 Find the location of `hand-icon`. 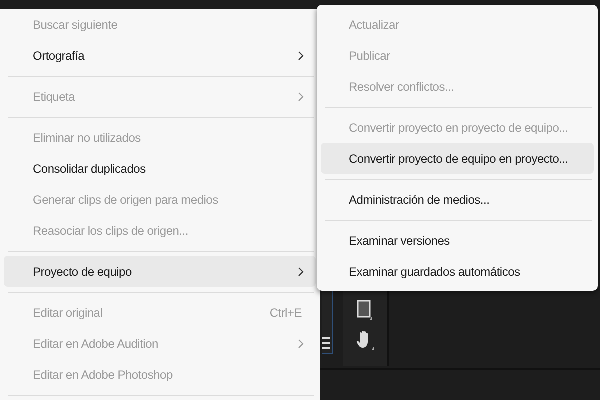

hand-icon is located at coordinates (365, 340).